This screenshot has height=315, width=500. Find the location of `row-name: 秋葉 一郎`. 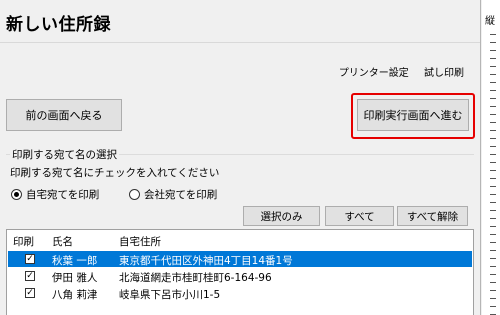

row-name: 秋葉 一郎 is located at coordinates (75, 261).